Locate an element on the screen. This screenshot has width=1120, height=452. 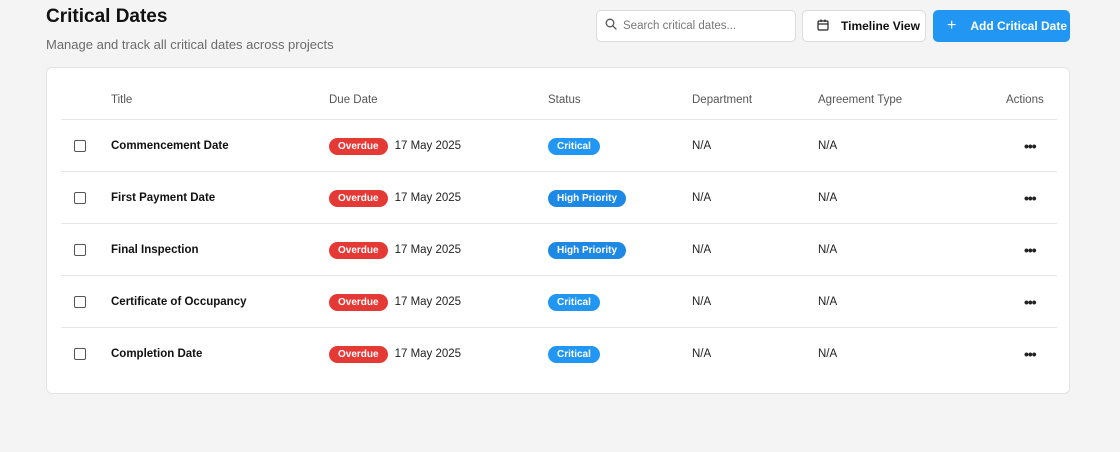
column-header-actions: Actions is located at coordinates (1025, 100).